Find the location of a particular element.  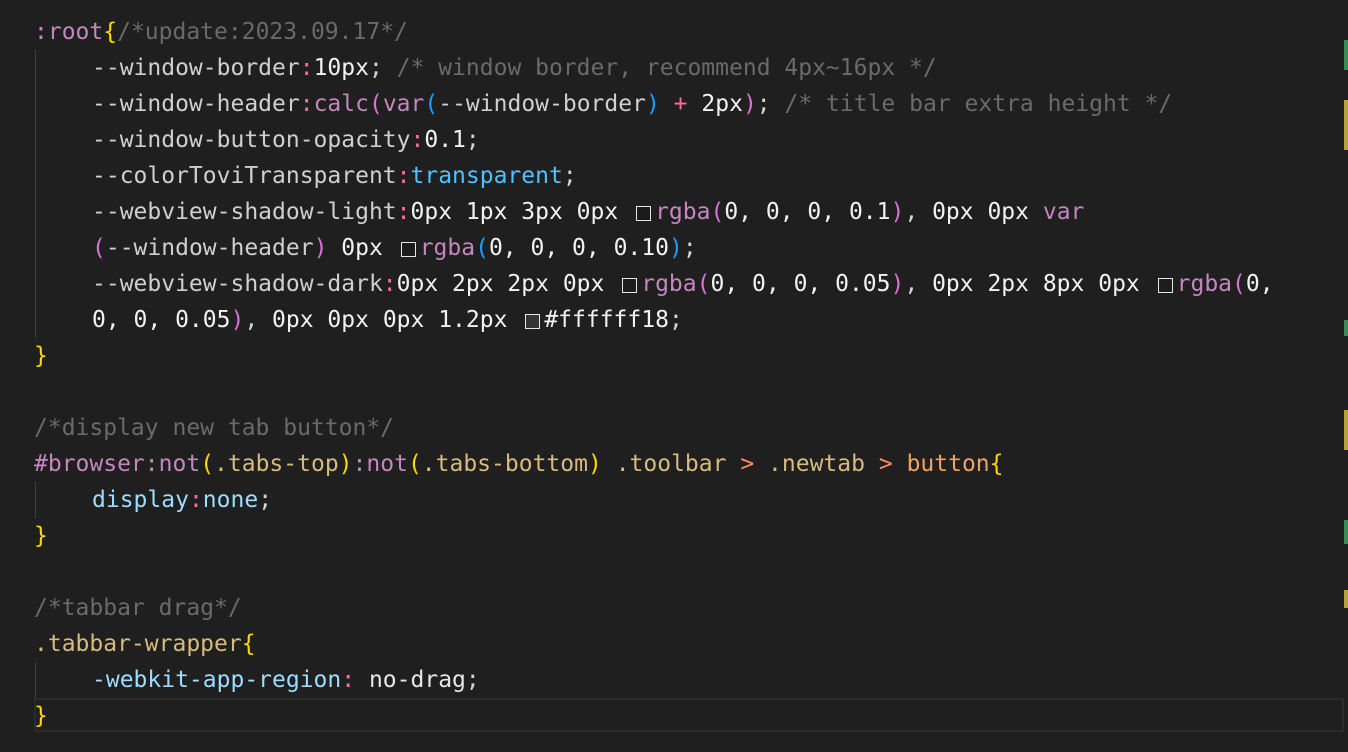

code-line: display:none; is located at coordinates (182, 500).